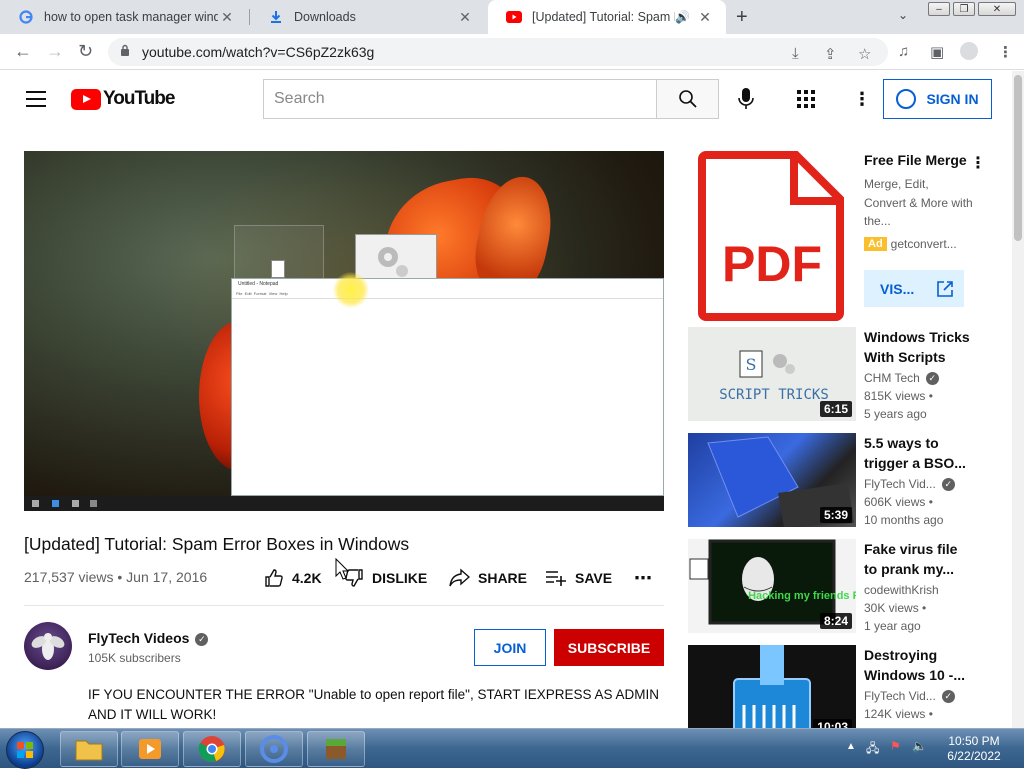 This screenshot has height=773, width=1024. What do you see at coordinates (895, 746) in the screenshot?
I see `action-center-icon: ⚑` at bounding box center [895, 746].